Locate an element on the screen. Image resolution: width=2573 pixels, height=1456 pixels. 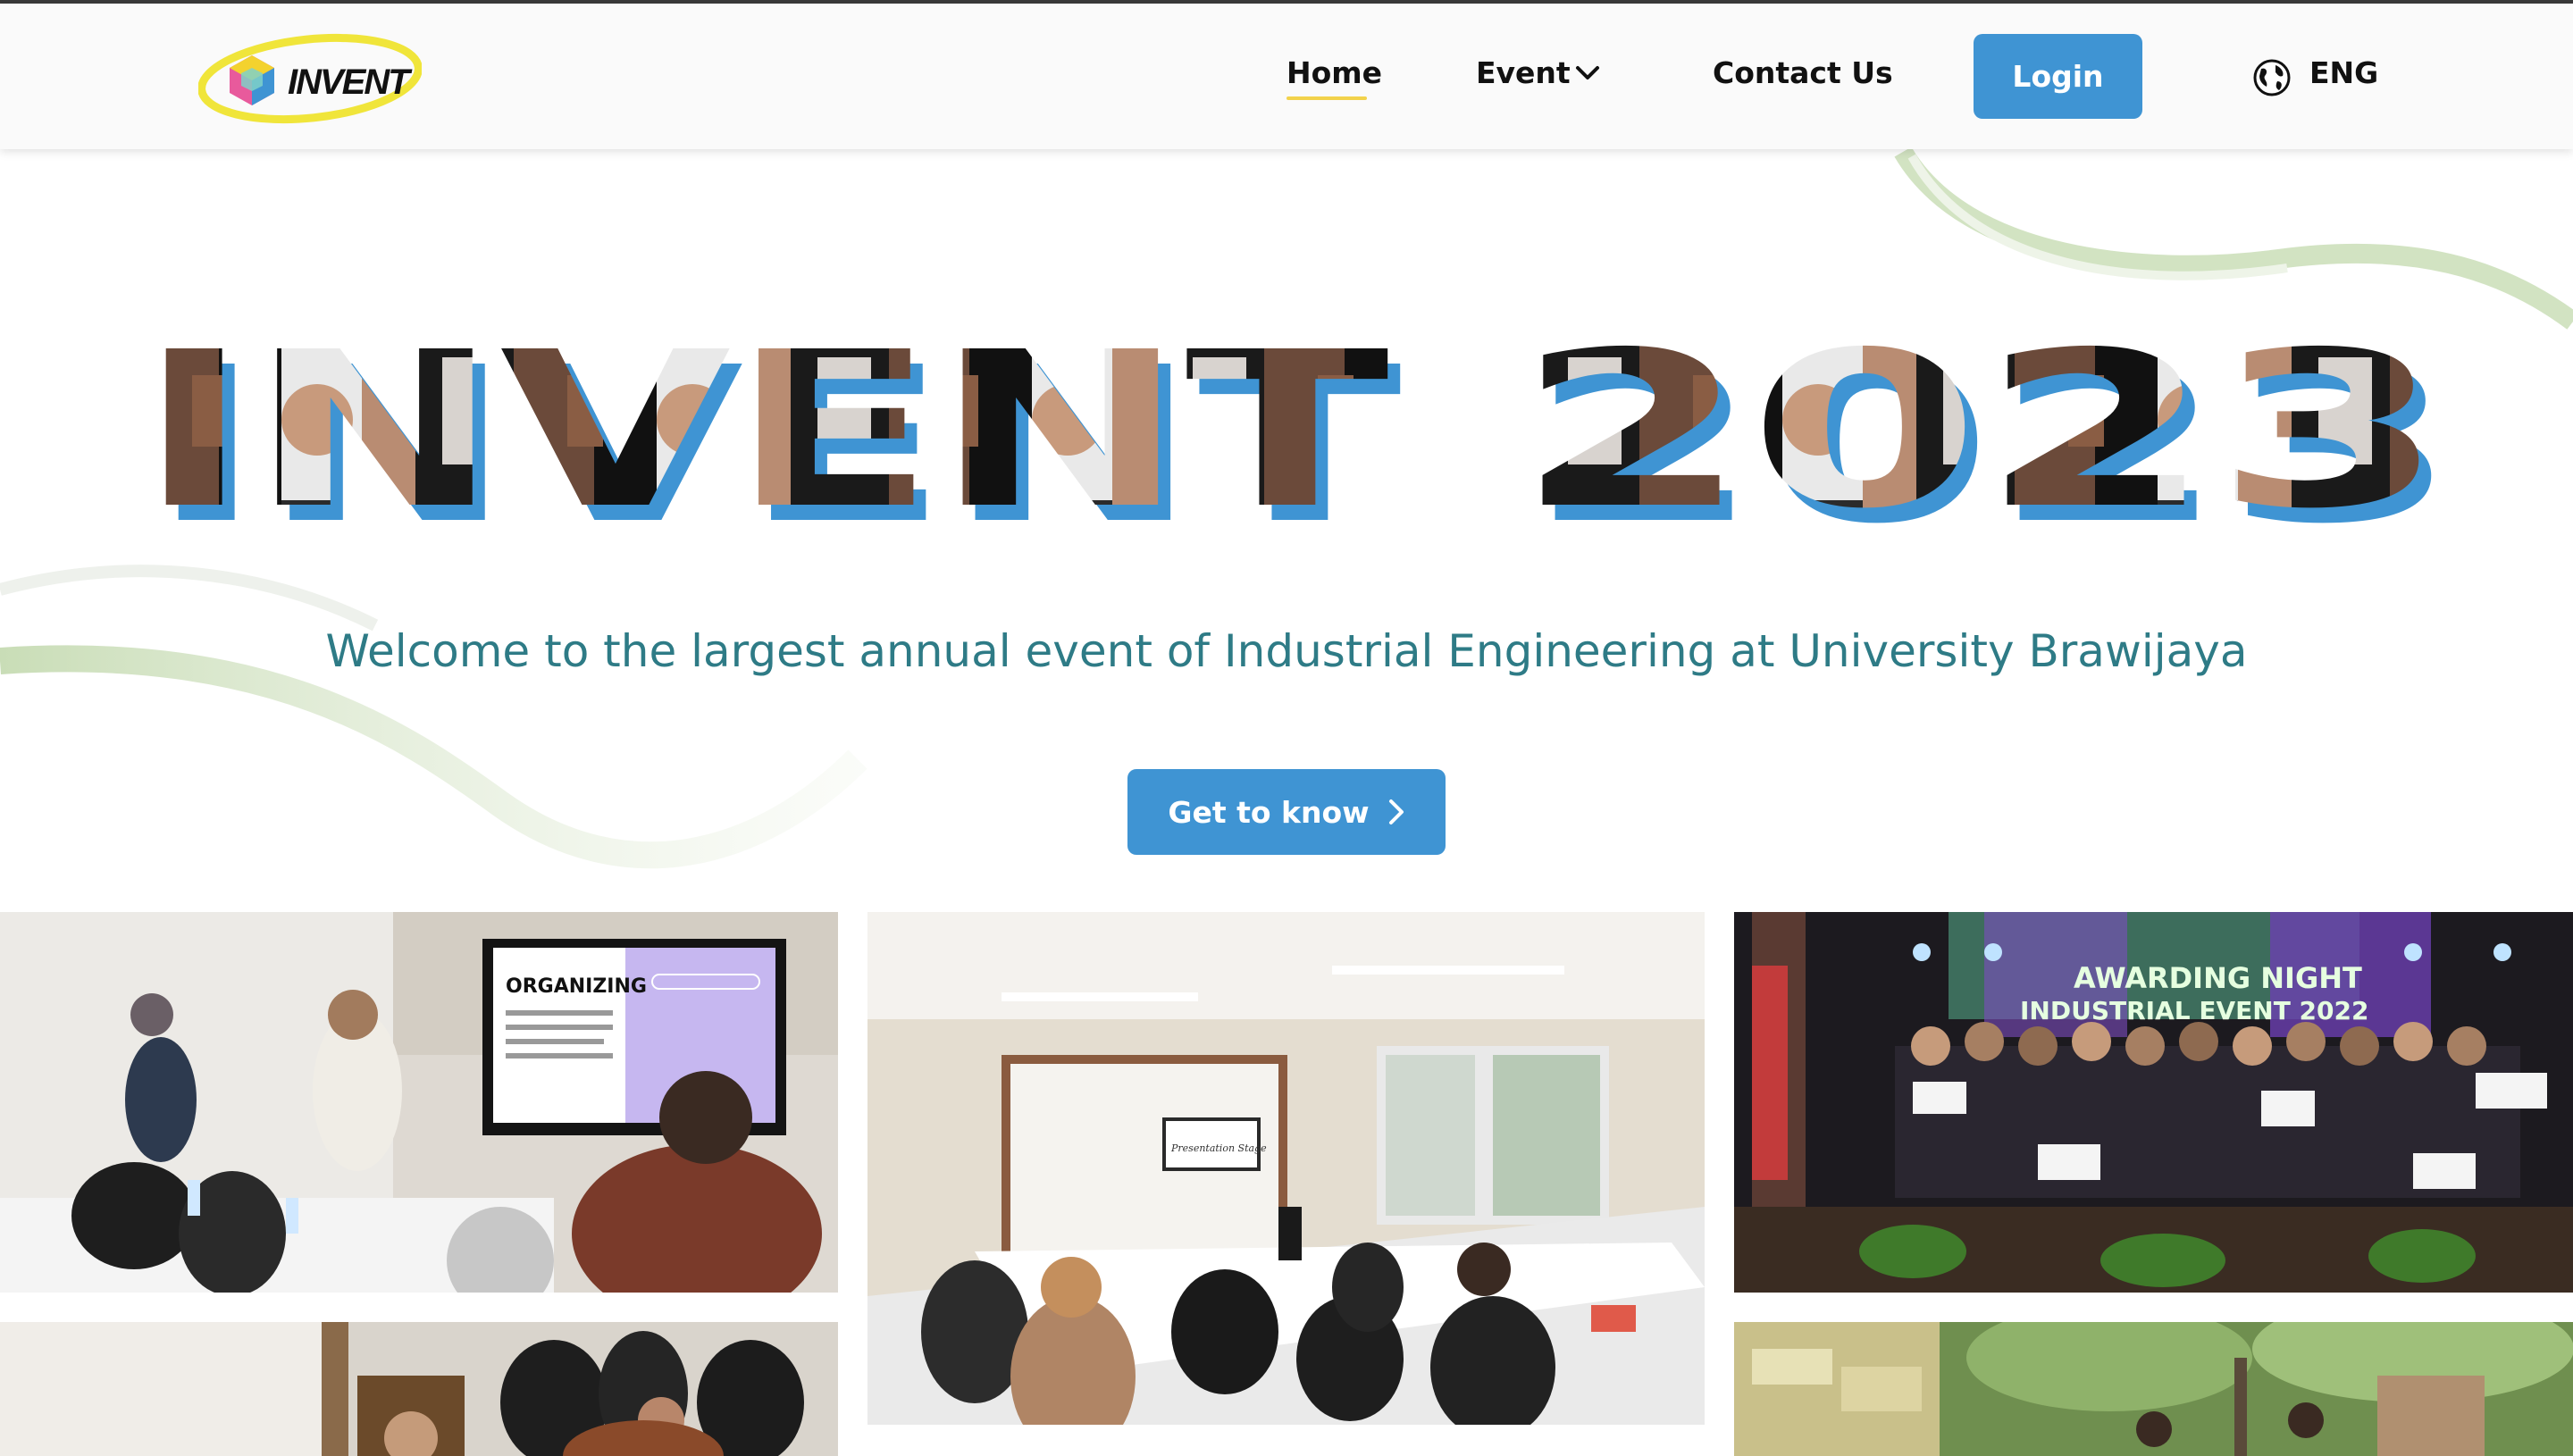
chevron-right-icon is located at coordinates (1396, 811).